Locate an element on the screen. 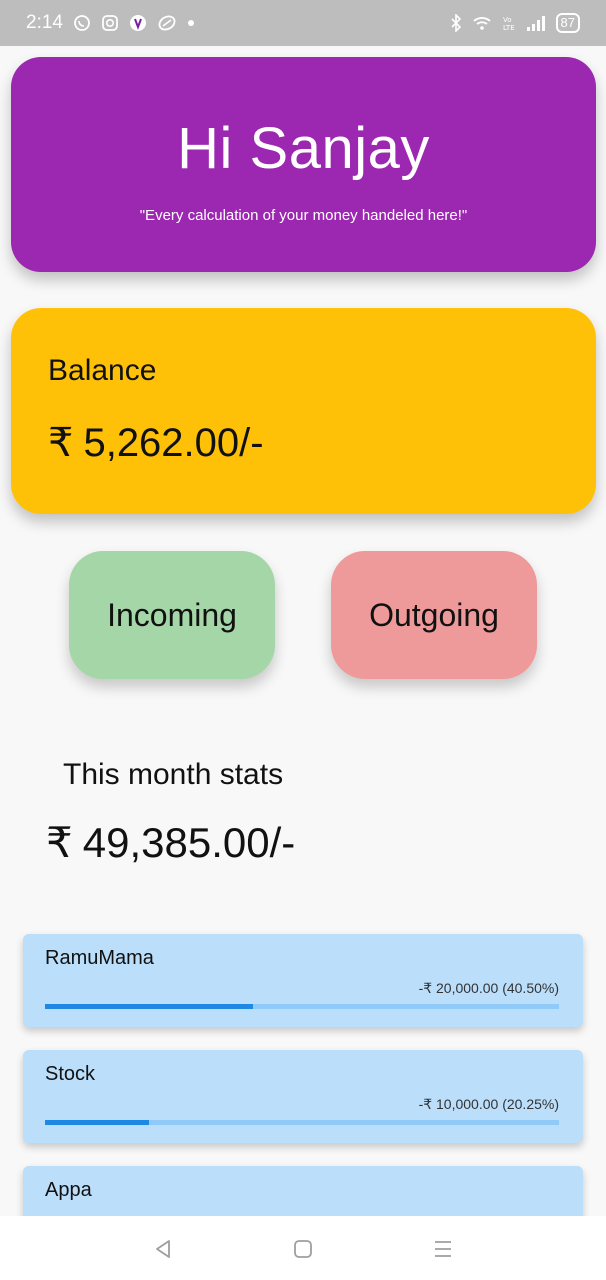  instagram-icon is located at coordinates (110, 23).